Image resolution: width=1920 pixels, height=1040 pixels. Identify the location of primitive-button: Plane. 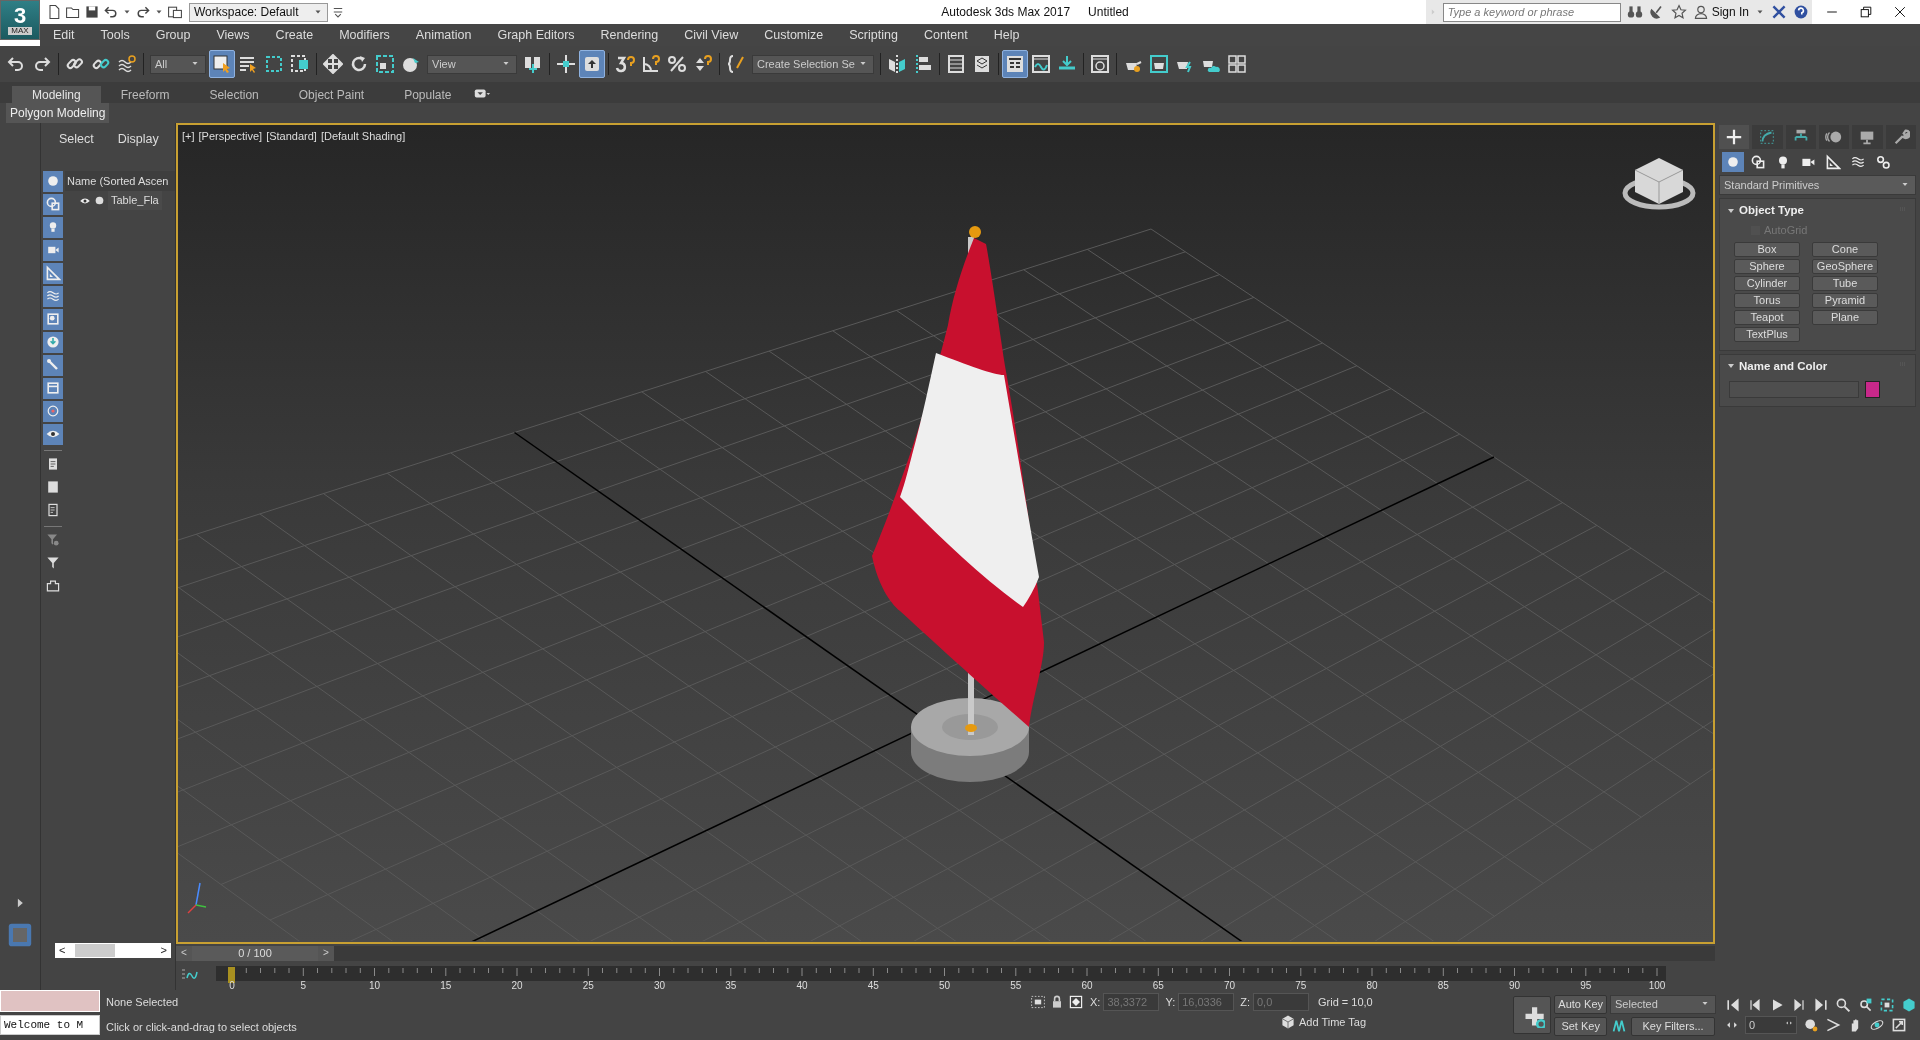
(1845, 317).